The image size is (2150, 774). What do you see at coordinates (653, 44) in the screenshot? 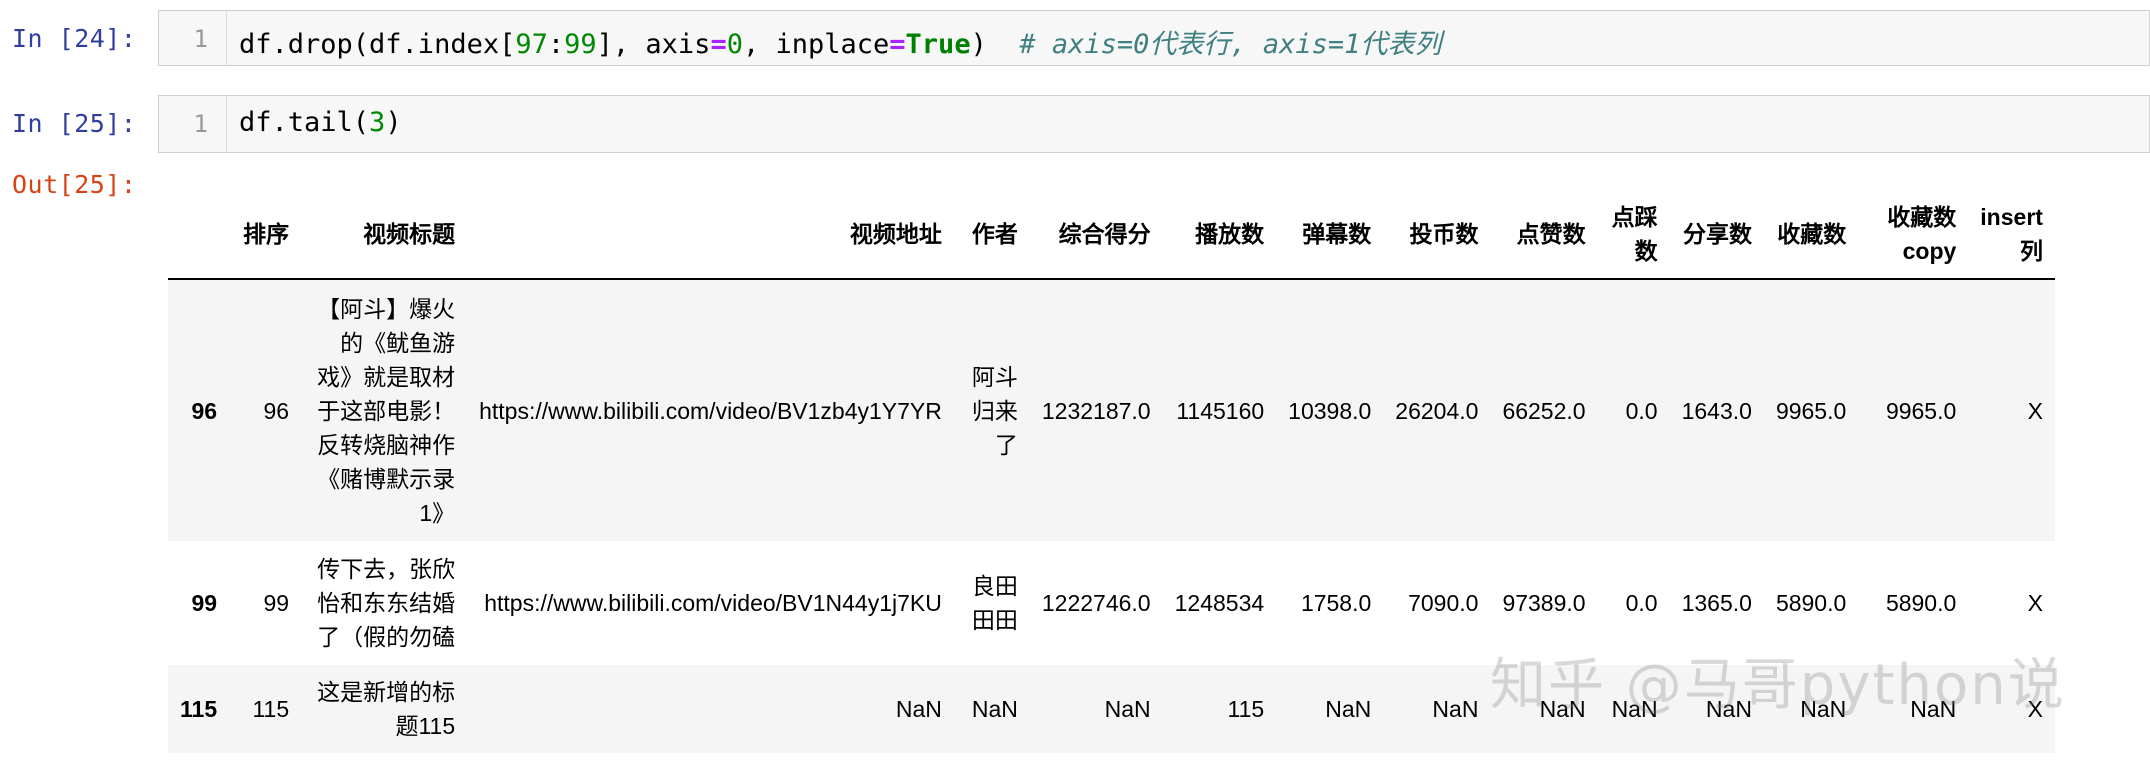
I see `code-token: ], axis` at bounding box center [653, 44].